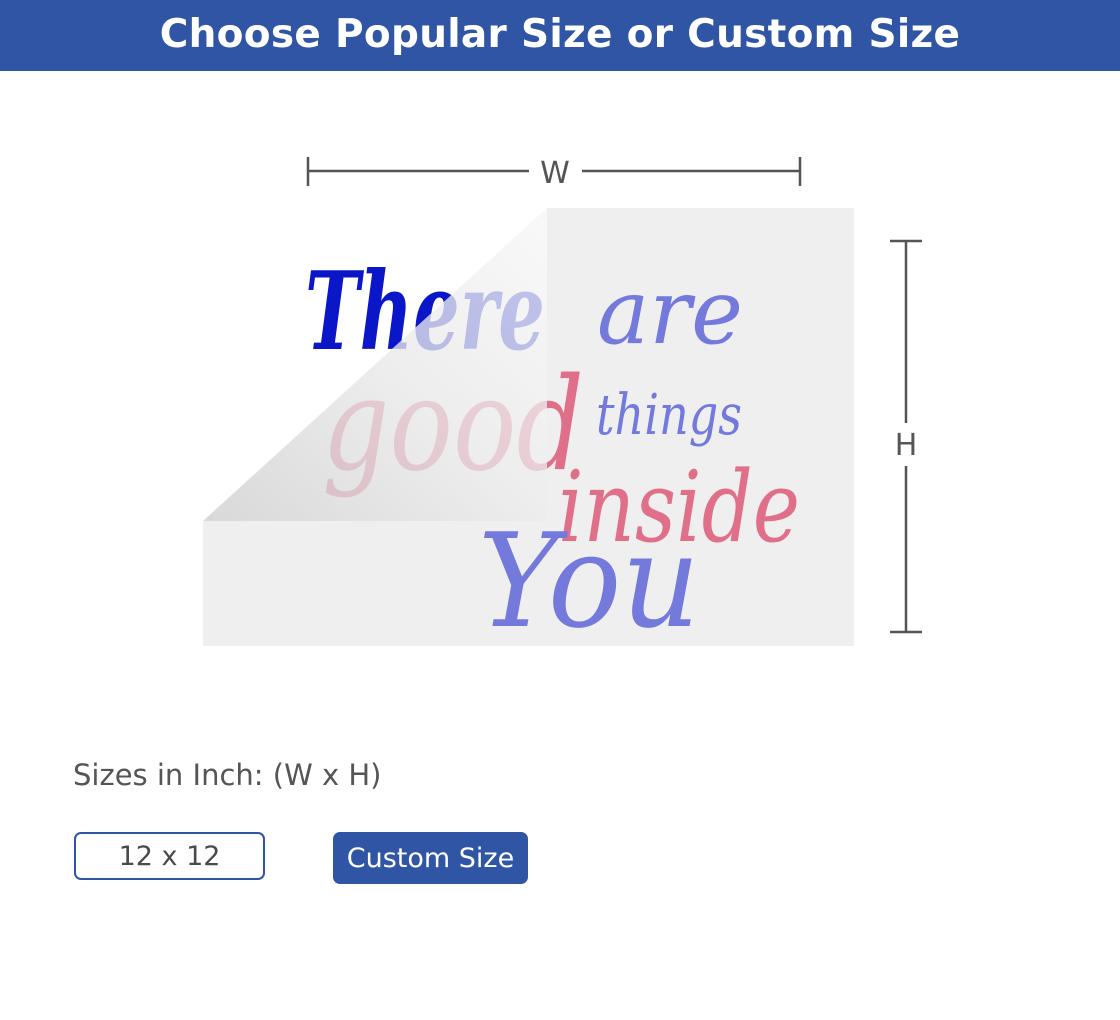 The image size is (1120, 1020). I want to click on sticker-word-you: You, so click(589, 581).